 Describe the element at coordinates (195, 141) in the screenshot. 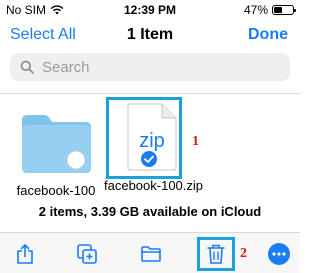

I see `annotation-marker-1: 1` at that location.